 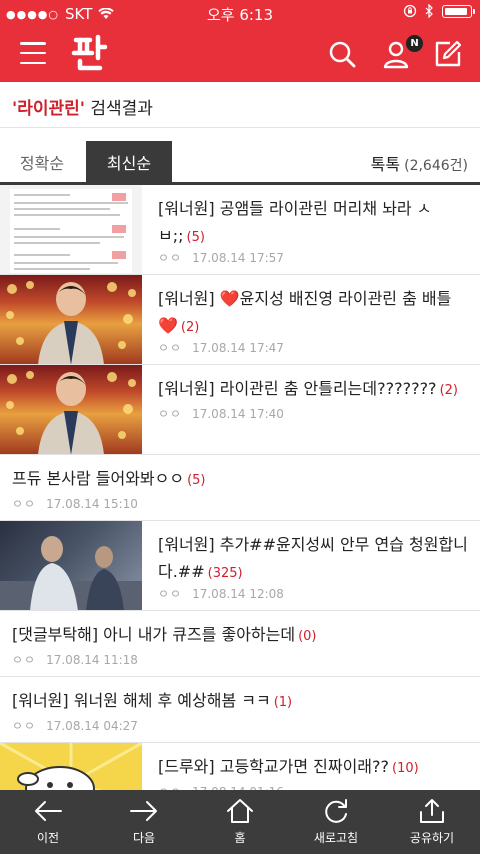 What do you see at coordinates (171, 235) in the screenshot?
I see `post-title-text: ㅂ;;` at bounding box center [171, 235].